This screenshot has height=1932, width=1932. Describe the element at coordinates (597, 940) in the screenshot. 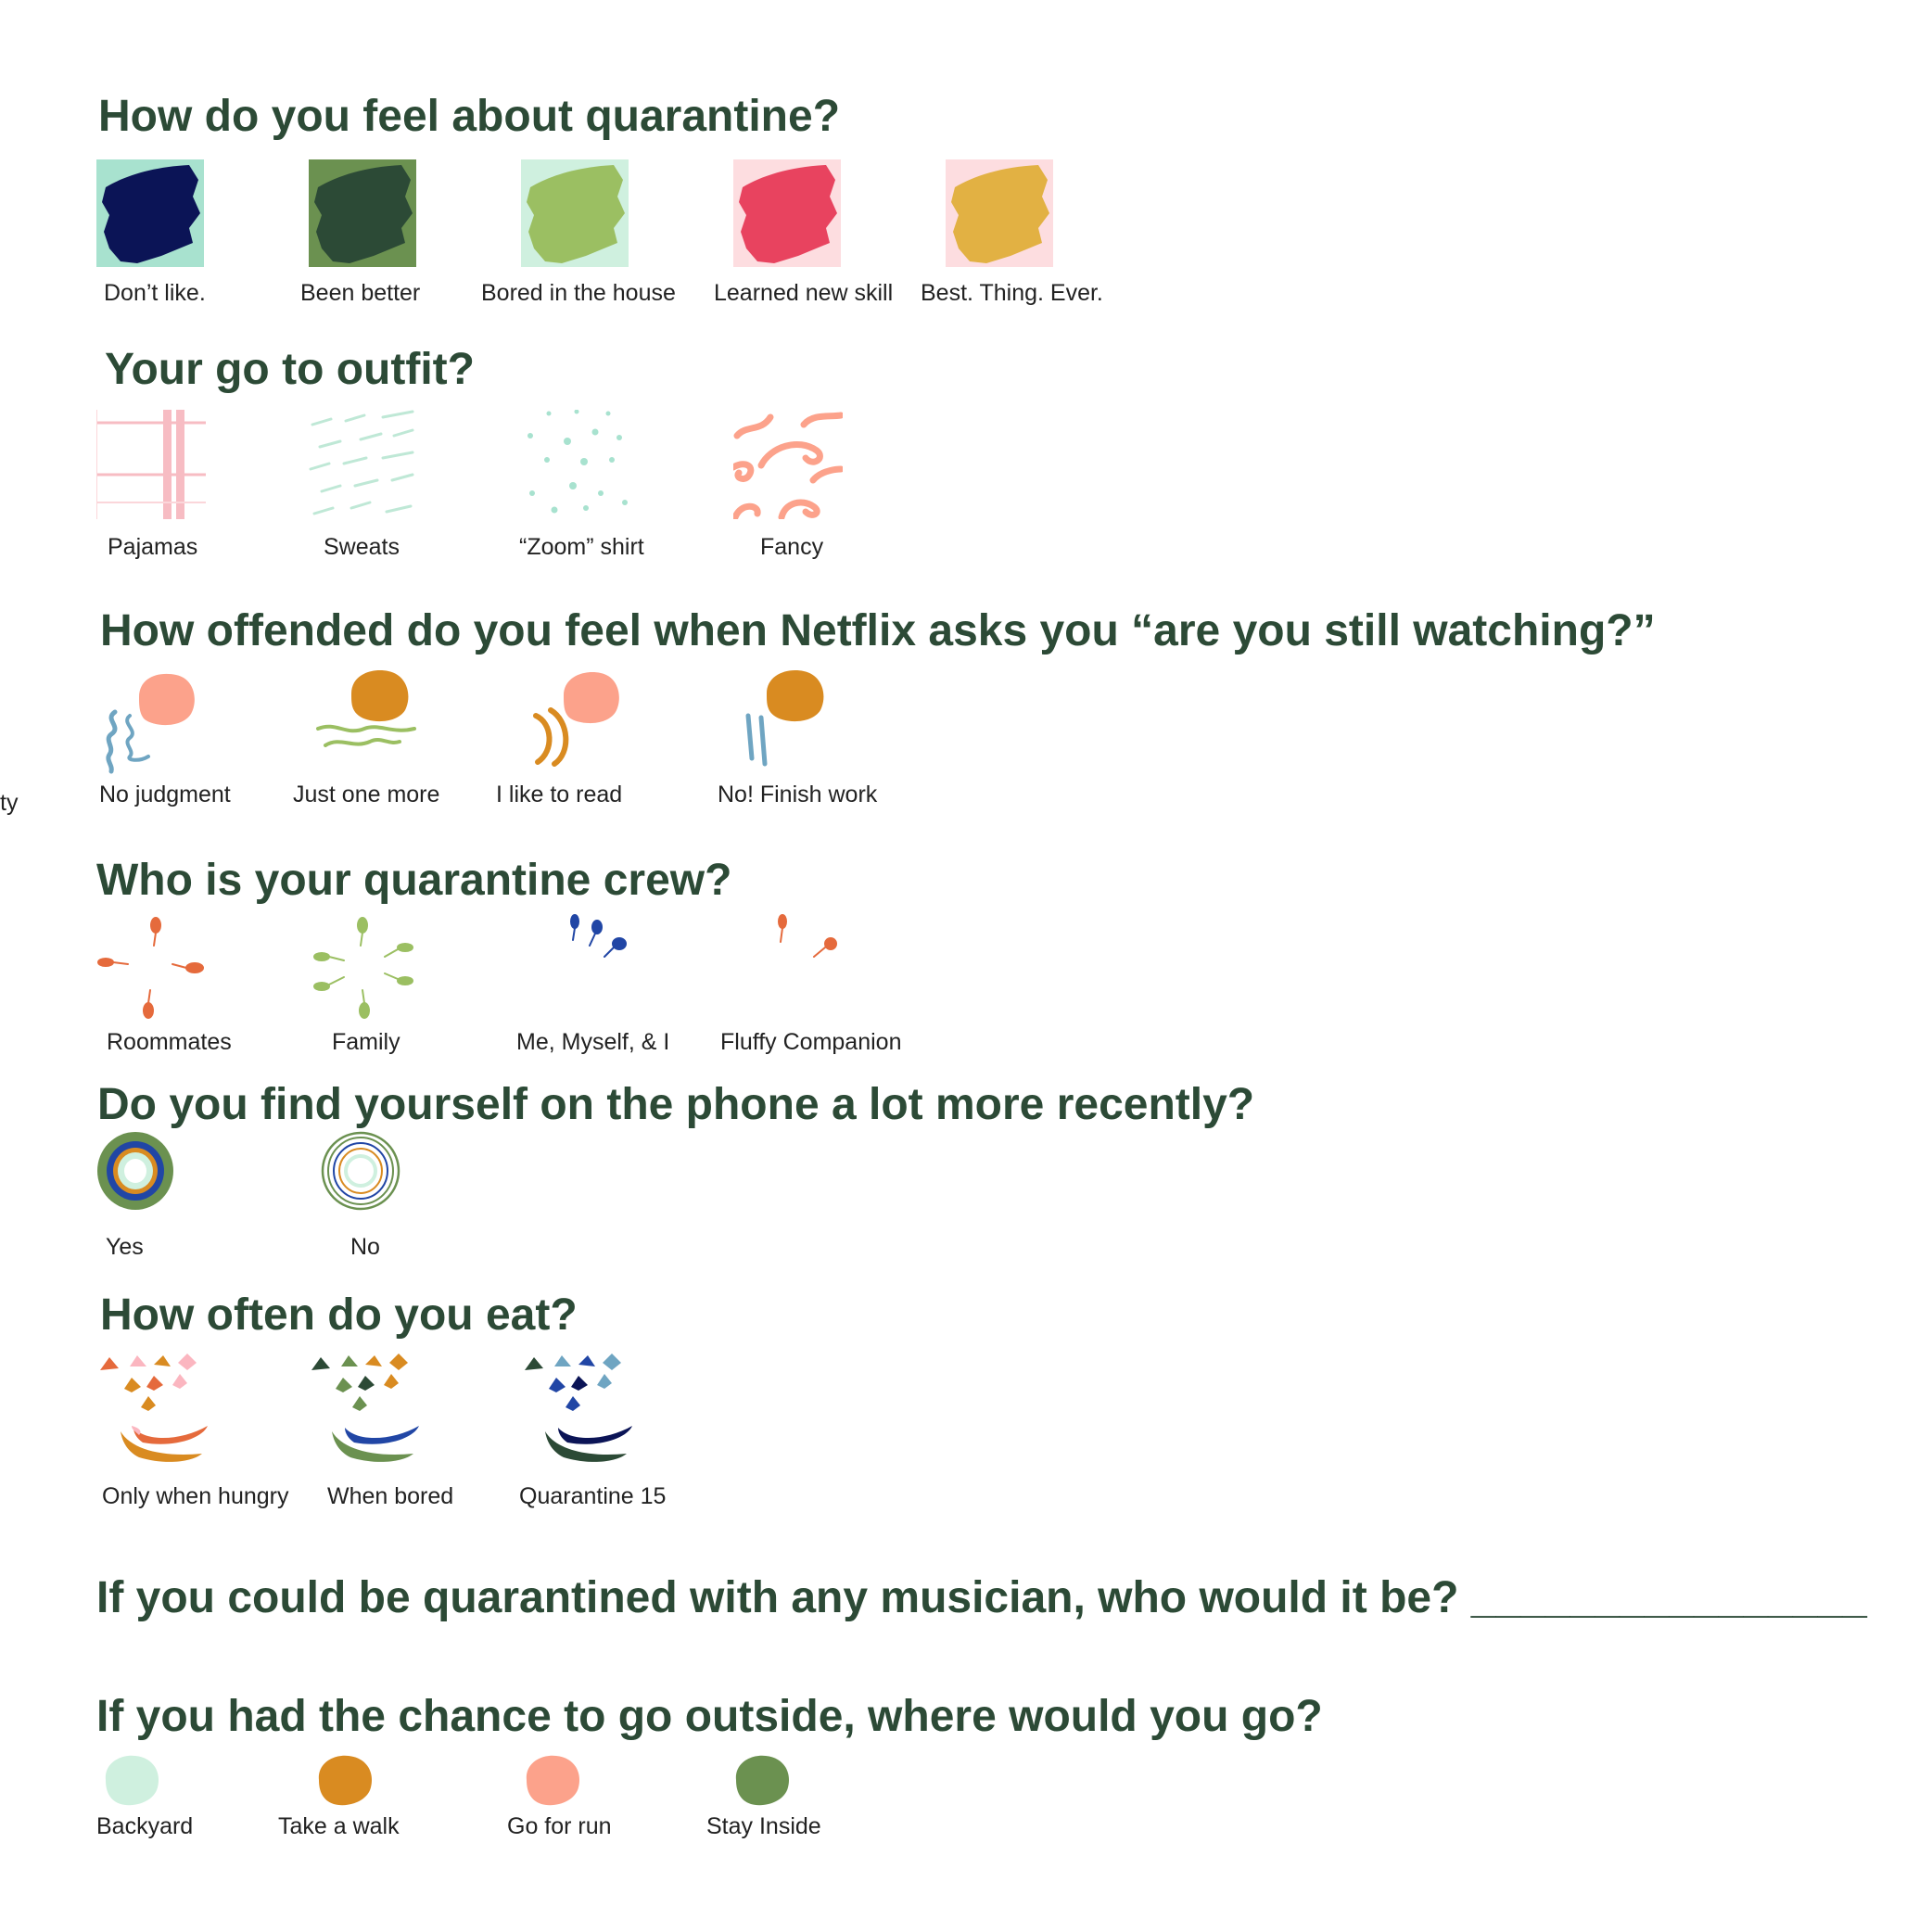

I see `three-petal-icon` at that location.